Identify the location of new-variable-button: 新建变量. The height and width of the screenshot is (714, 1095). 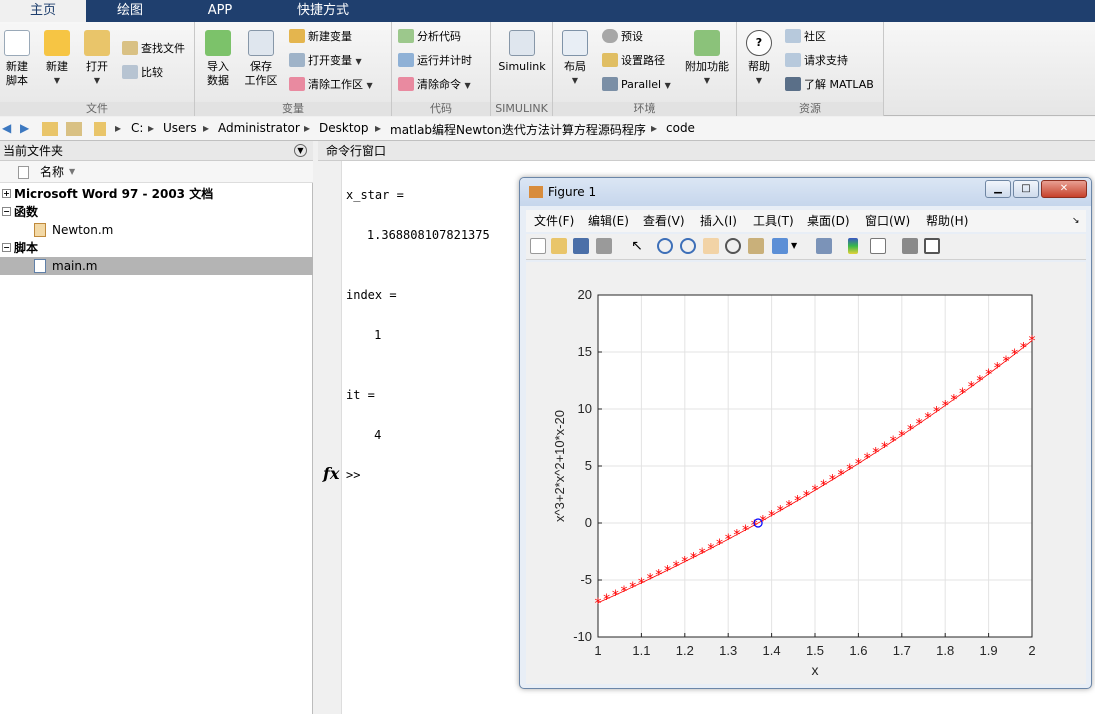
(320, 37).